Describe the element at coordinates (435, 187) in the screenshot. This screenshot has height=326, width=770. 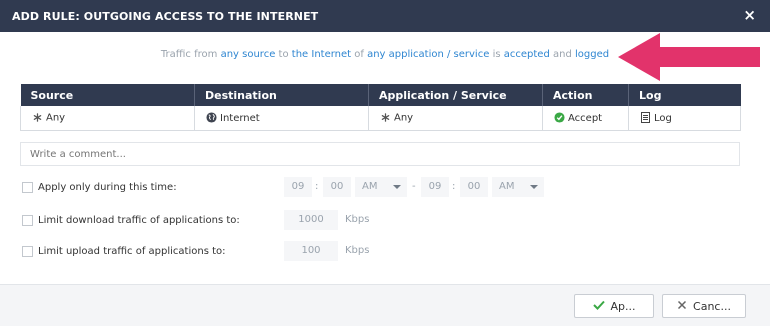
I see `end-hour-field: 09` at that location.